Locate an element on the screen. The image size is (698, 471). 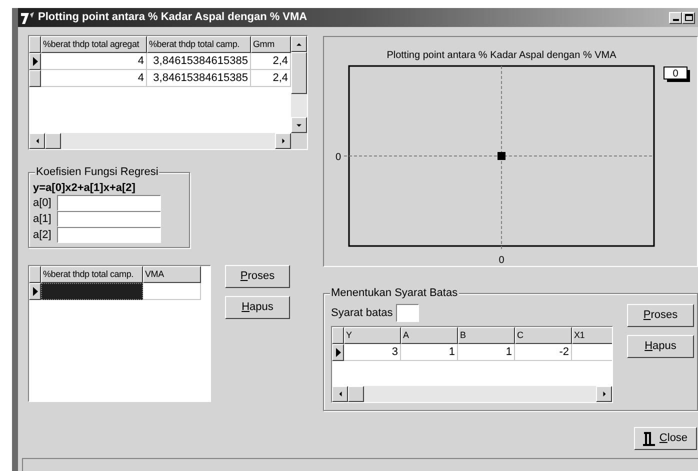
data-grid: Y A B C X1 3 1 1 -2 is located at coordinates (472, 364).